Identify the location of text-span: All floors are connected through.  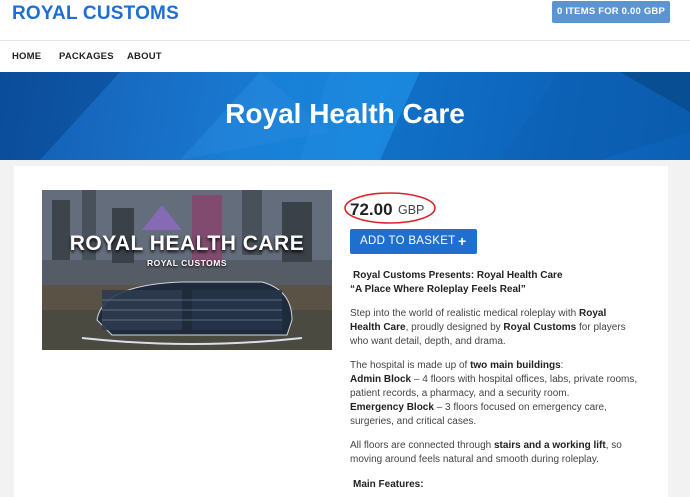
(422, 445).